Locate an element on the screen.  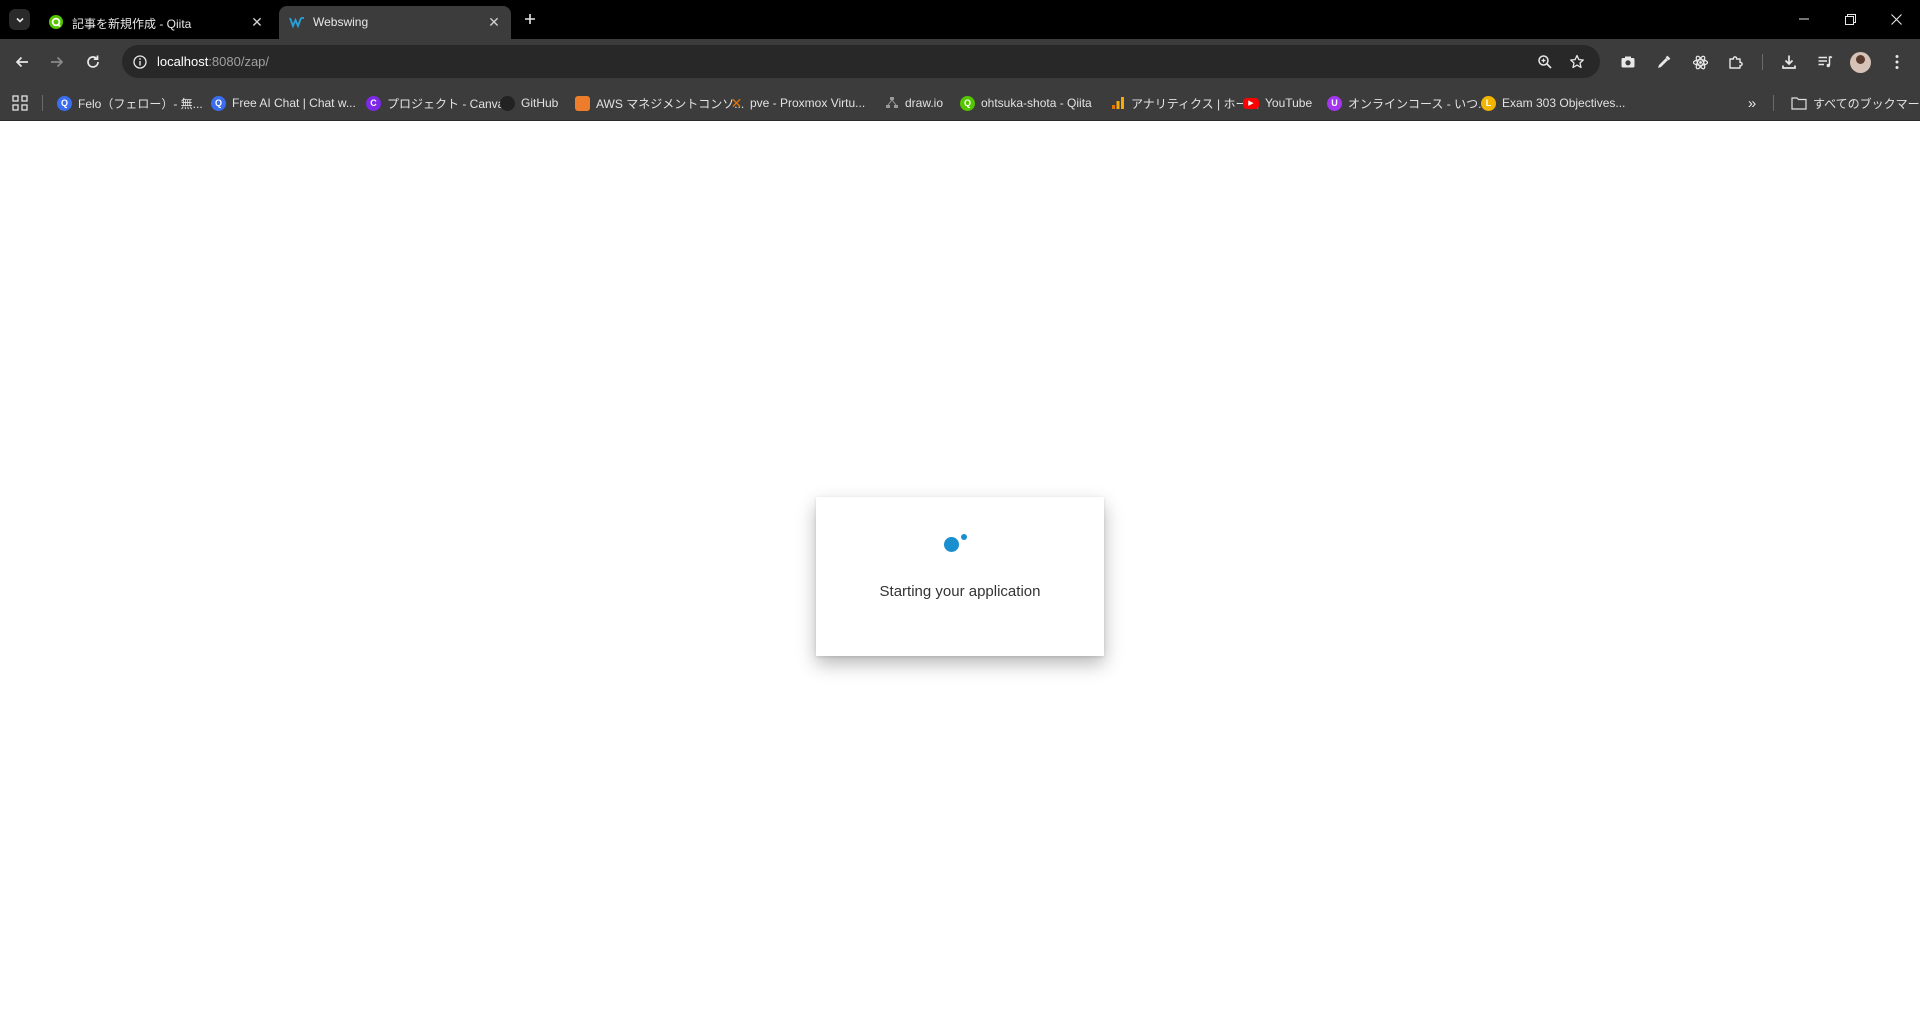
tab-search-button is located at coordinates (19, 19).